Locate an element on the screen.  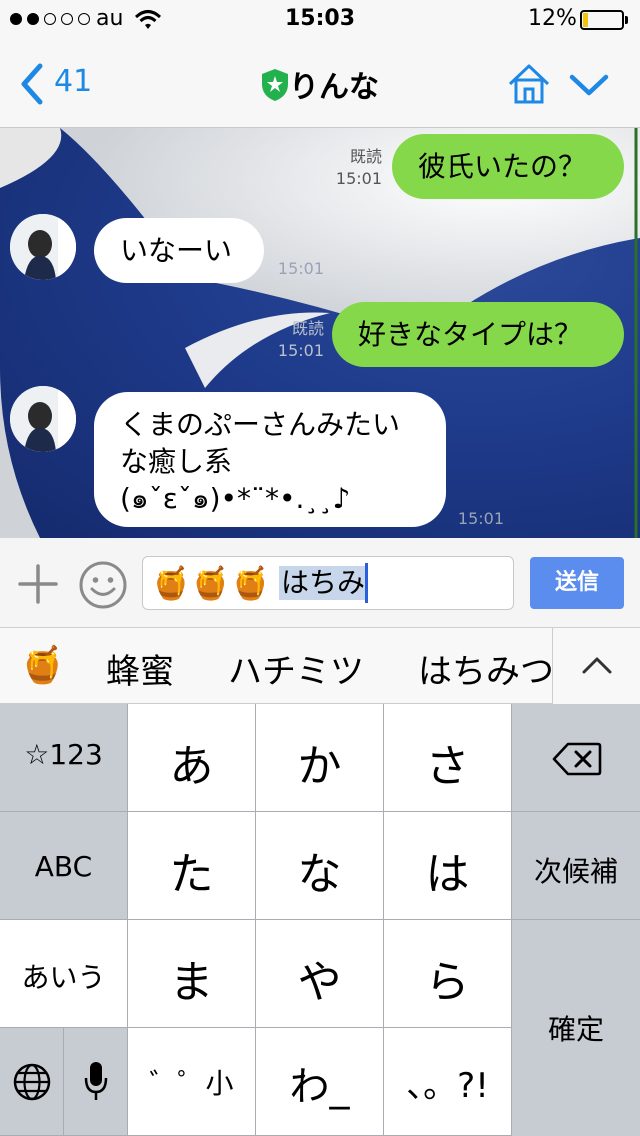
emoji-smiley-icon is located at coordinates (103, 585).